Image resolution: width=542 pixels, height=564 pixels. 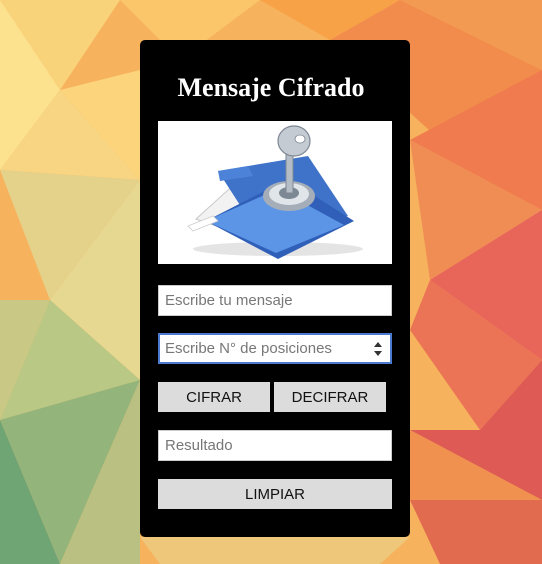 I want to click on message-input, so click(x=275, y=300).